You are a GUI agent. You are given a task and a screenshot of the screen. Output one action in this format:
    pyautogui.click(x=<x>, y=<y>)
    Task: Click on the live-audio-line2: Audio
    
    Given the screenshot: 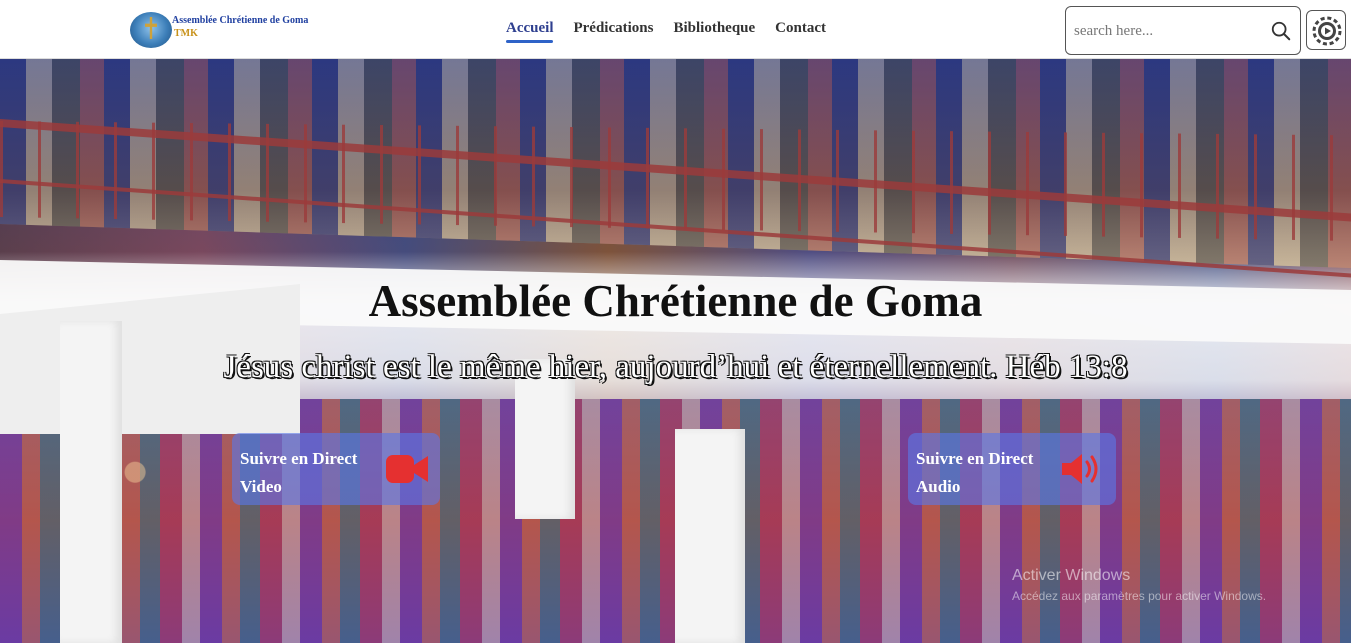 What is the action you would take?
    pyautogui.click(x=938, y=486)
    